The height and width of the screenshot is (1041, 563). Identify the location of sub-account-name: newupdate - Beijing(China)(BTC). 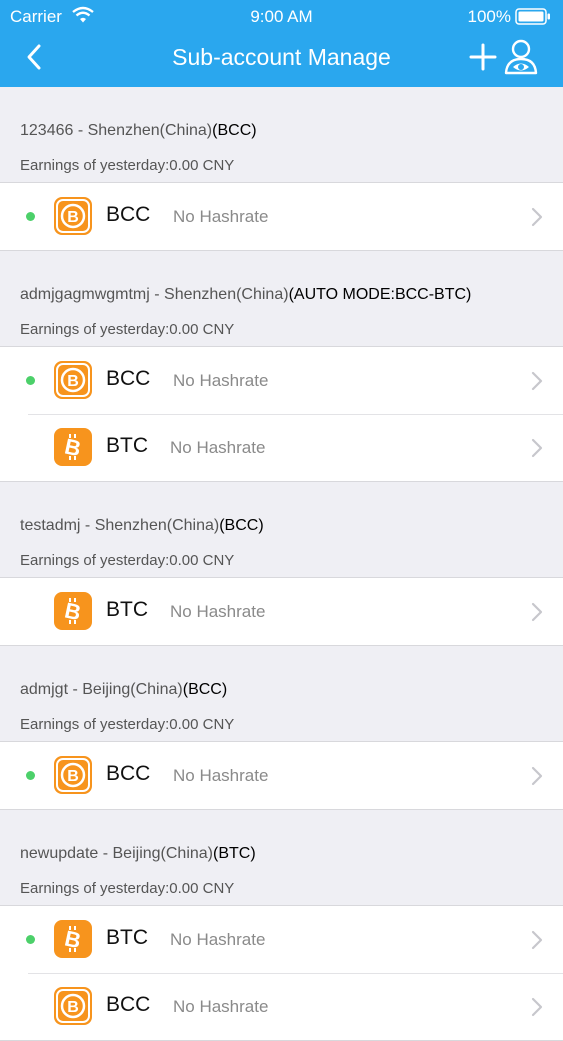
(138, 854).